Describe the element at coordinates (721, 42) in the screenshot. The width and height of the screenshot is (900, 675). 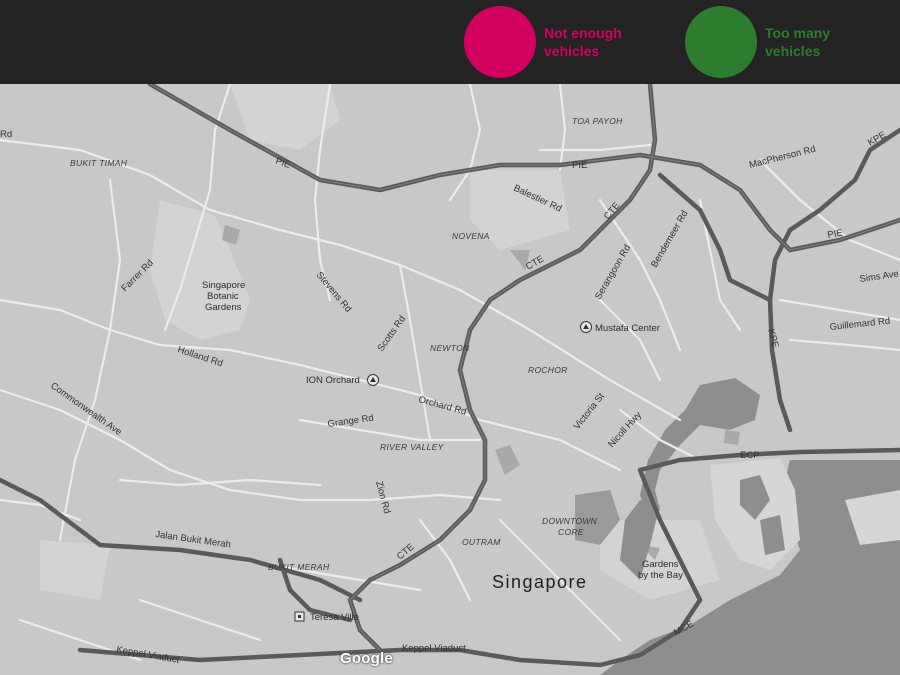
I see `legend-swatch-too-many` at that location.